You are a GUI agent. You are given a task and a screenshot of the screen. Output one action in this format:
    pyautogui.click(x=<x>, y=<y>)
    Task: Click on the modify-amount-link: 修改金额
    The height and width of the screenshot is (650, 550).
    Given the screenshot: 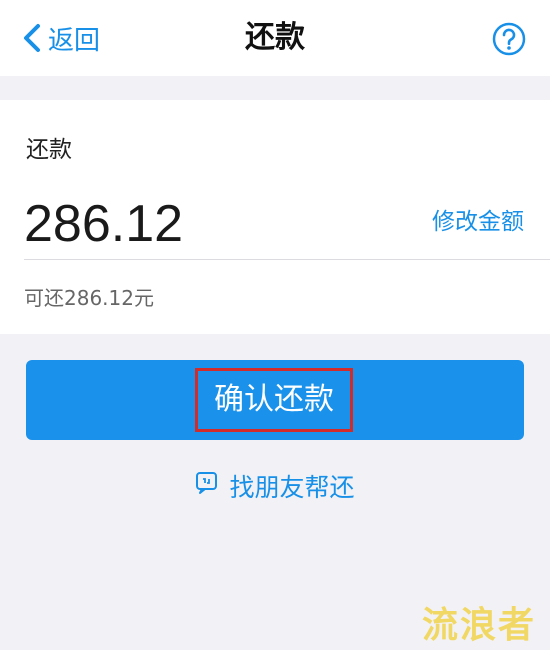 What is the action you would take?
    pyautogui.click(x=478, y=222)
    